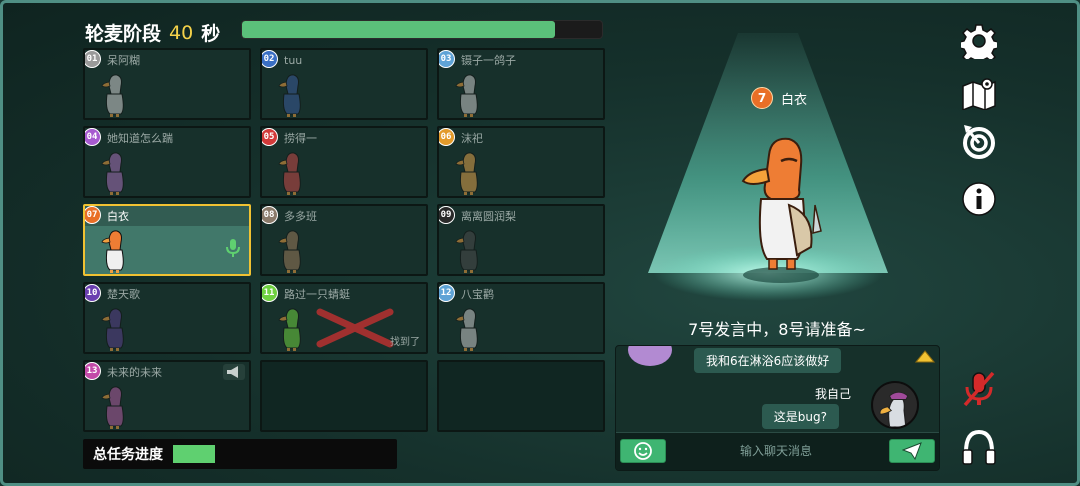 This screenshot has width=1080, height=486. I want to click on gear-icon, so click(979, 41).